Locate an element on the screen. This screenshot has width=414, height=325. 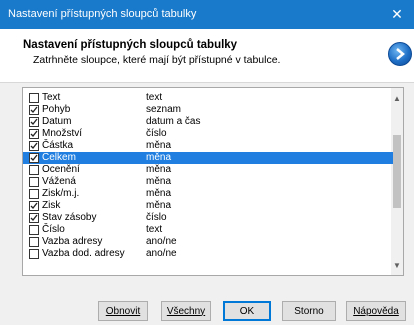
list-item: Částka měna is located at coordinates (208, 146).